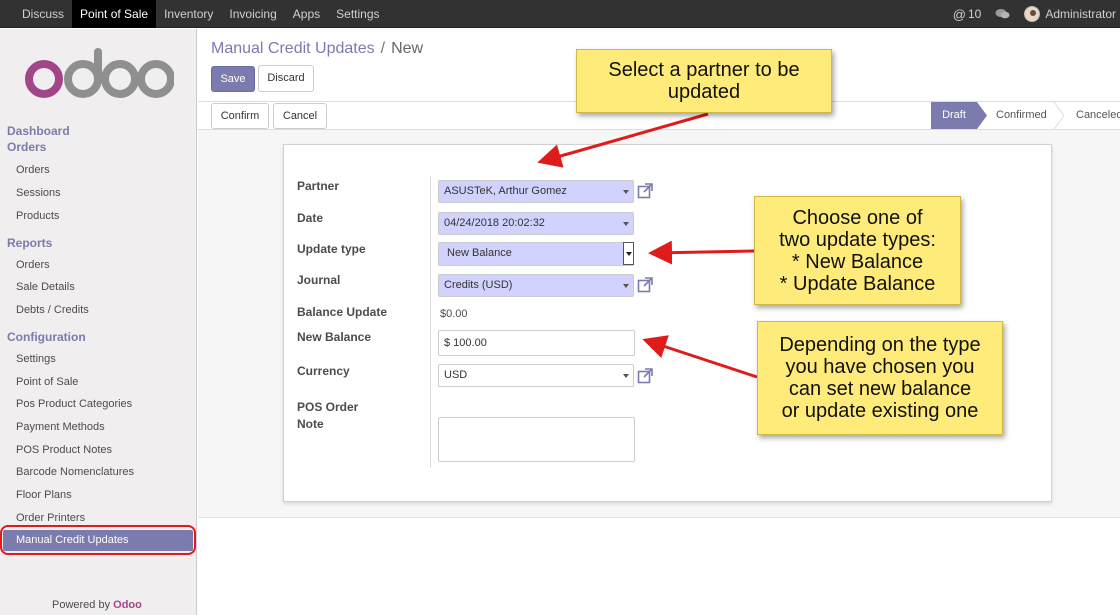 The image size is (1120, 615). I want to click on user-name: Administrator, so click(1080, 14).